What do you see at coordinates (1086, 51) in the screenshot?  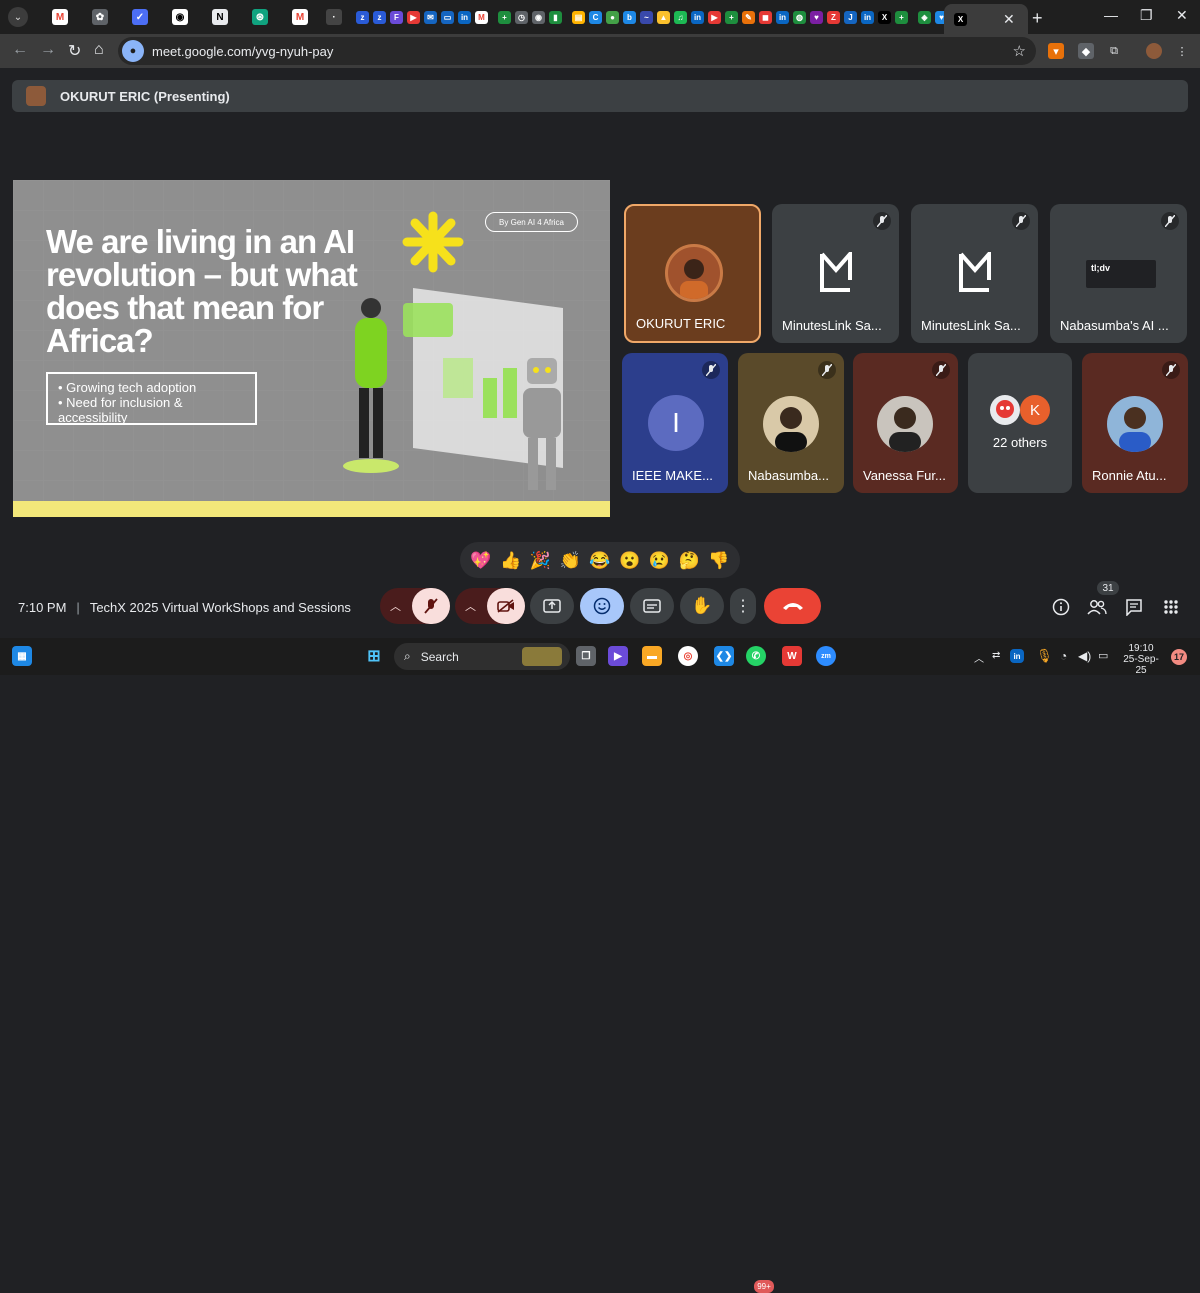 I see `extension-shield-icon: ◆` at bounding box center [1086, 51].